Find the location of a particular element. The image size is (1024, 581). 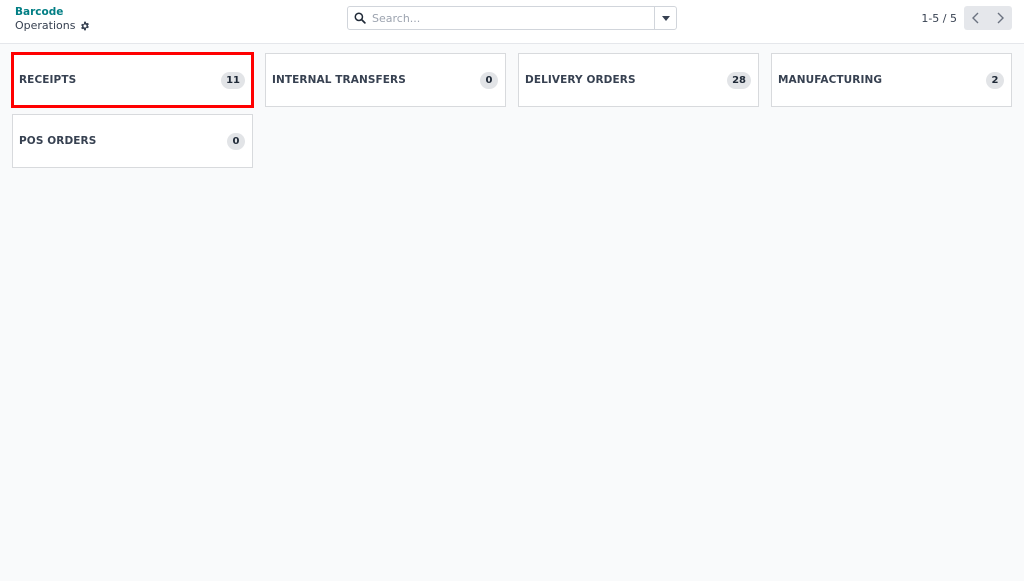

operation-card-receipts: RECEIPTS 11 is located at coordinates (132, 80).